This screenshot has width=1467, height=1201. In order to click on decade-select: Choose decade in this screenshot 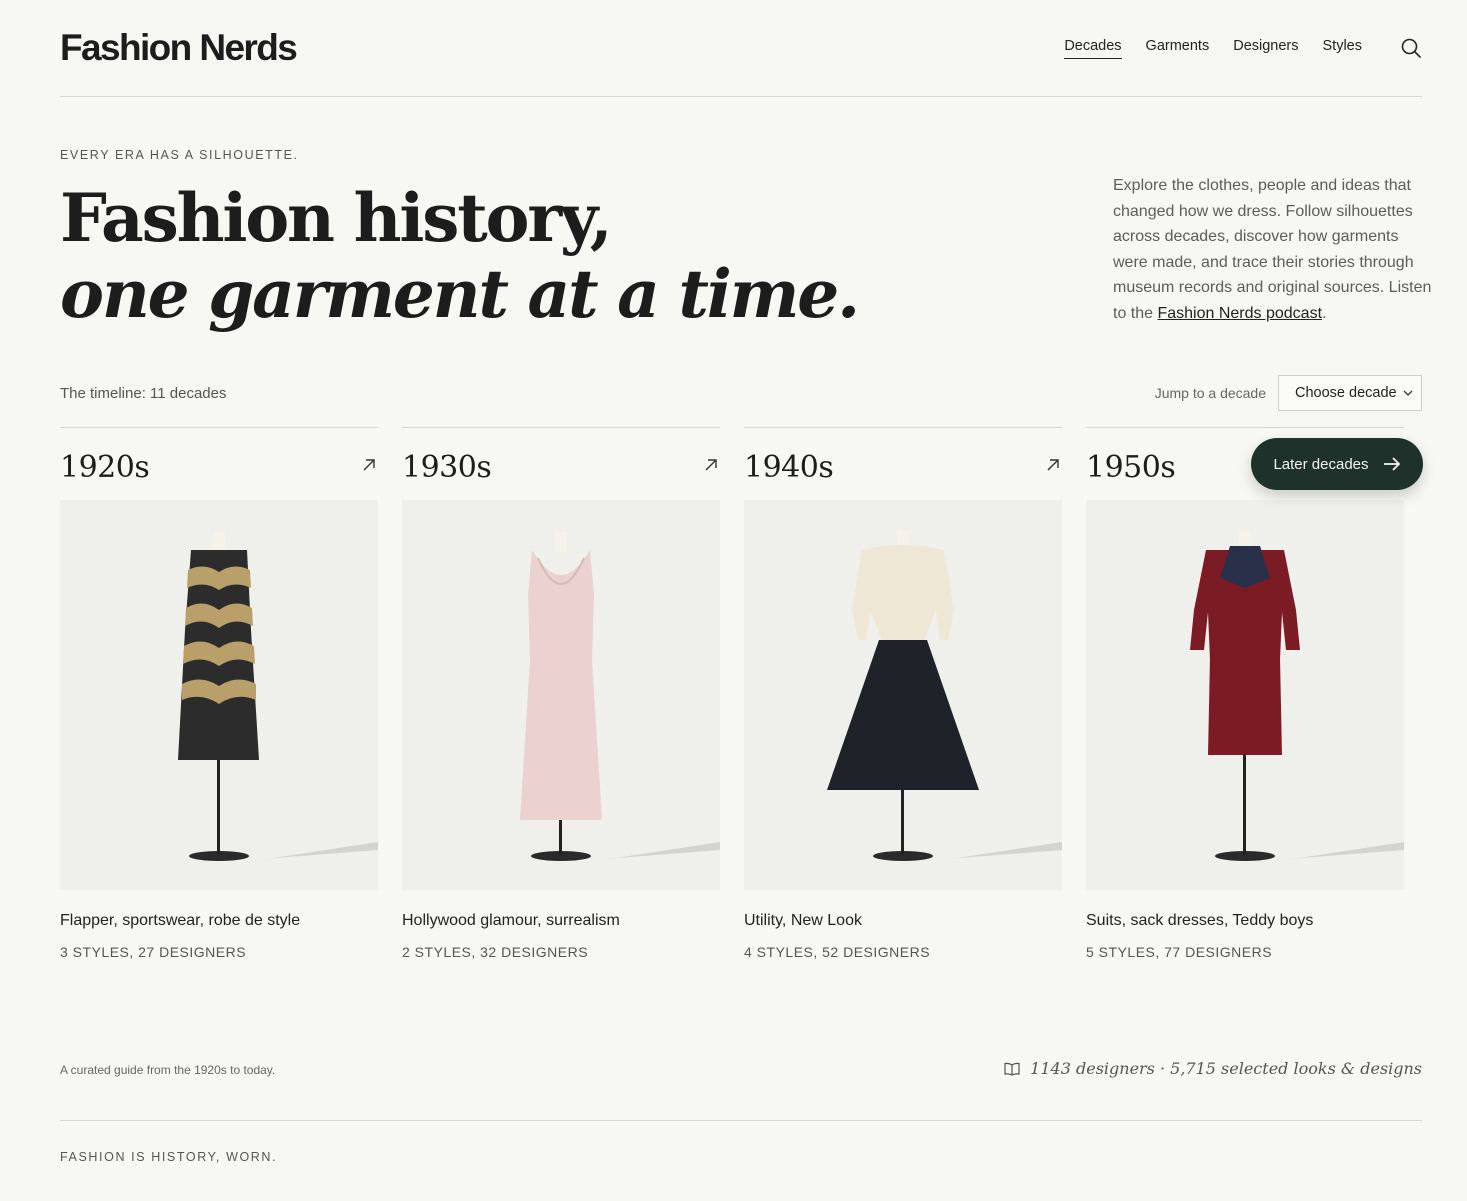, I will do `click(1350, 393)`.